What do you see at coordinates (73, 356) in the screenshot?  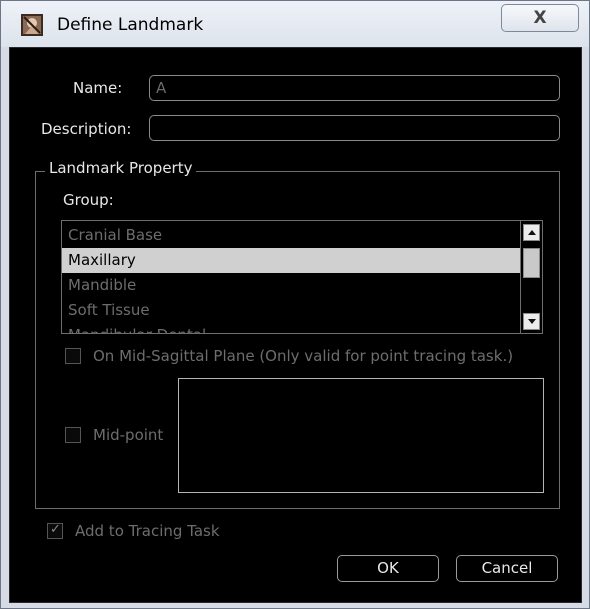 I see `mid-sagittal-checkbox` at bounding box center [73, 356].